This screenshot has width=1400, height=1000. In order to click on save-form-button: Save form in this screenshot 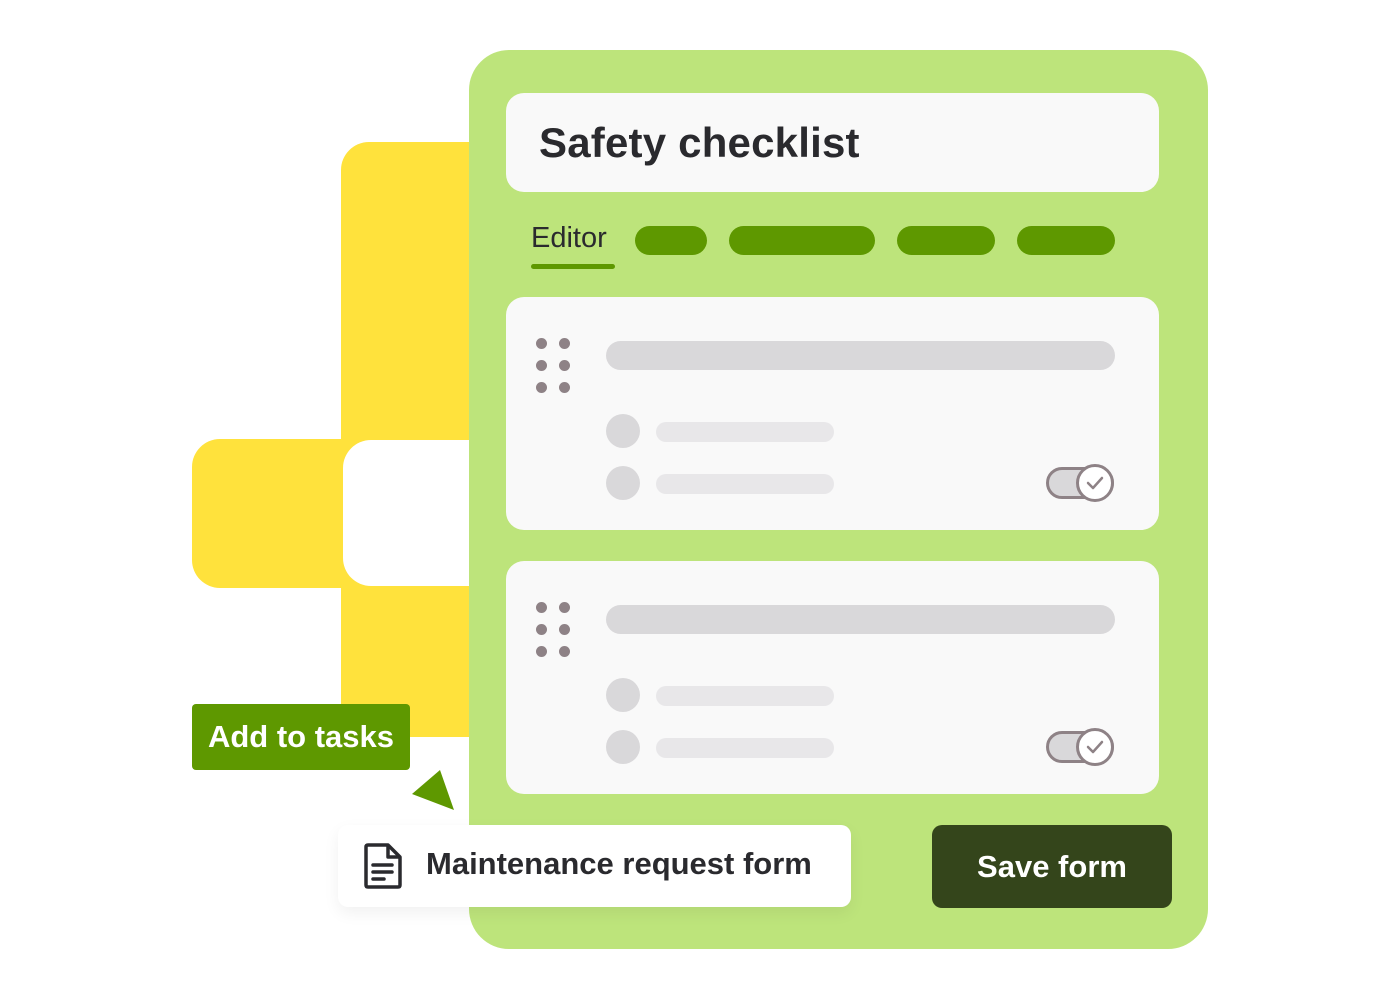, I will do `click(1052, 866)`.